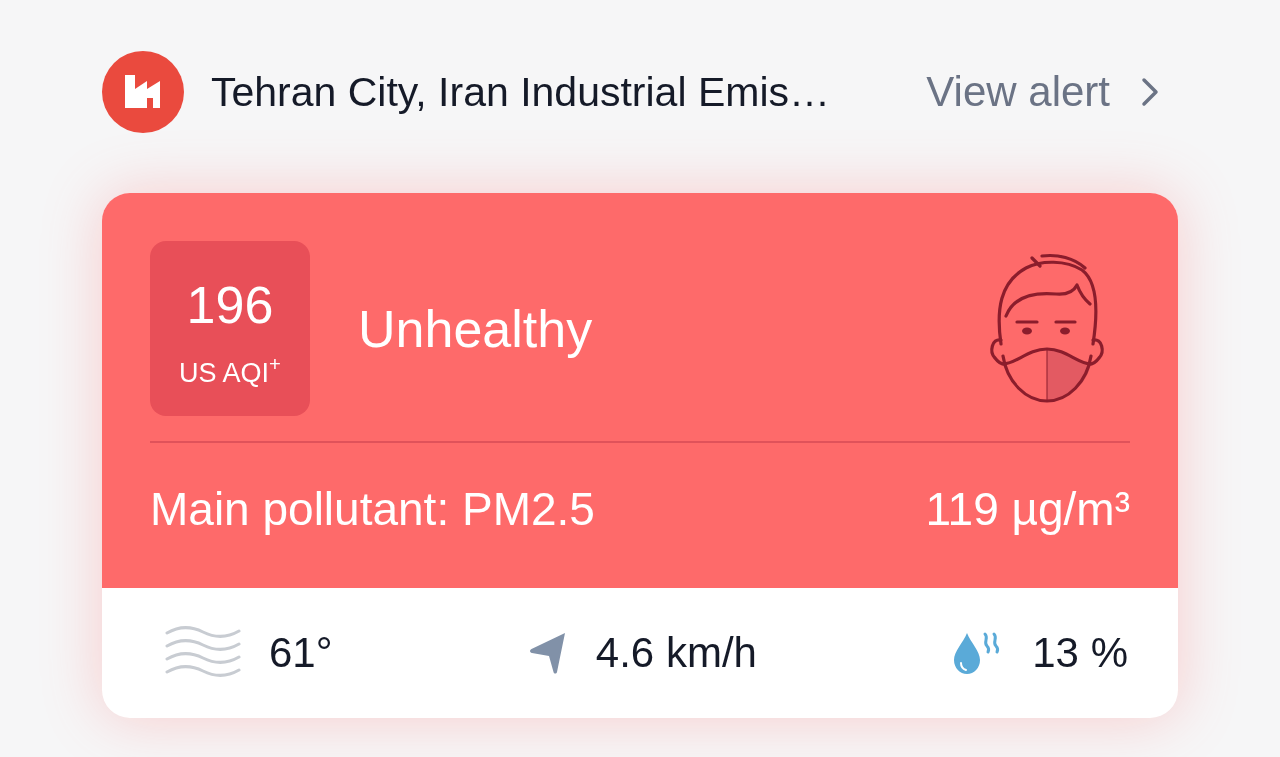 The height and width of the screenshot is (757, 1280). What do you see at coordinates (230, 372) in the screenshot?
I see `aqi-unit: US AQI$^{+}$` at bounding box center [230, 372].